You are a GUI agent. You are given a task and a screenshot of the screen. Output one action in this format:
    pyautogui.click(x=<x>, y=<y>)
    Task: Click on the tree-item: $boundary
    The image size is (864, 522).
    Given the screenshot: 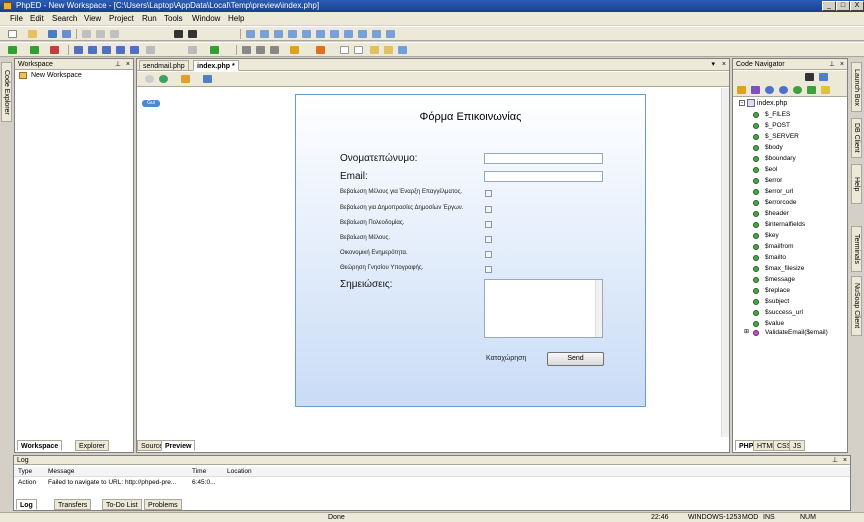 What is the action you would take?
    pyautogui.click(x=780, y=159)
    